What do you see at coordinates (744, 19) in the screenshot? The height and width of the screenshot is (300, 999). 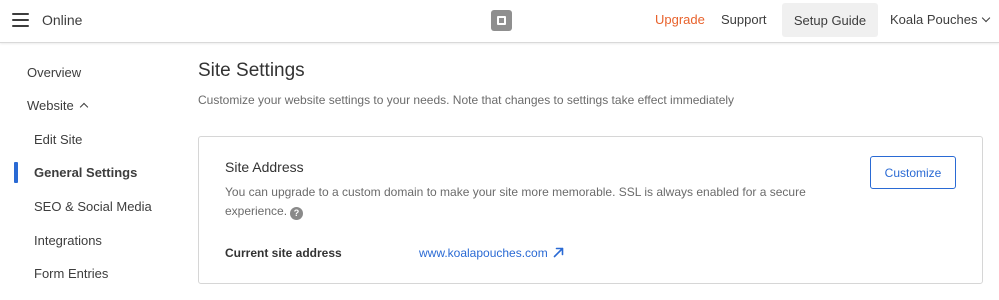 I see `support-link: Support` at bounding box center [744, 19].